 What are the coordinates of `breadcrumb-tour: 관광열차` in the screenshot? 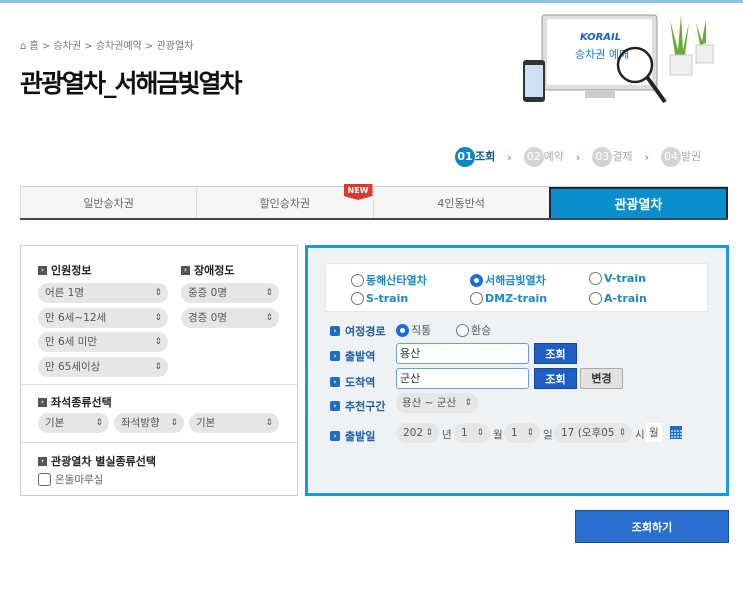 It's located at (175, 46).